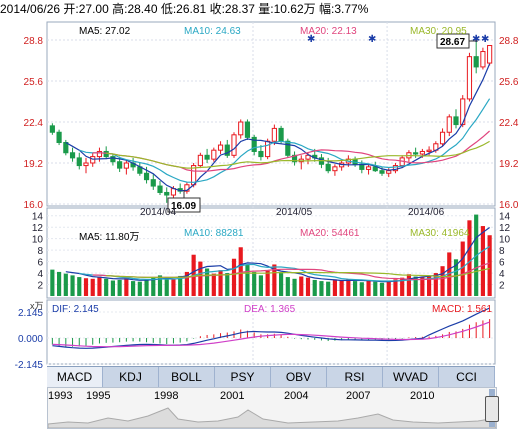 The image size is (525, 430). What do you see at coordinates (422, 396) in the screenshot?
I see `timeline-year-2010: 2010` at bounding box center [422, 396].